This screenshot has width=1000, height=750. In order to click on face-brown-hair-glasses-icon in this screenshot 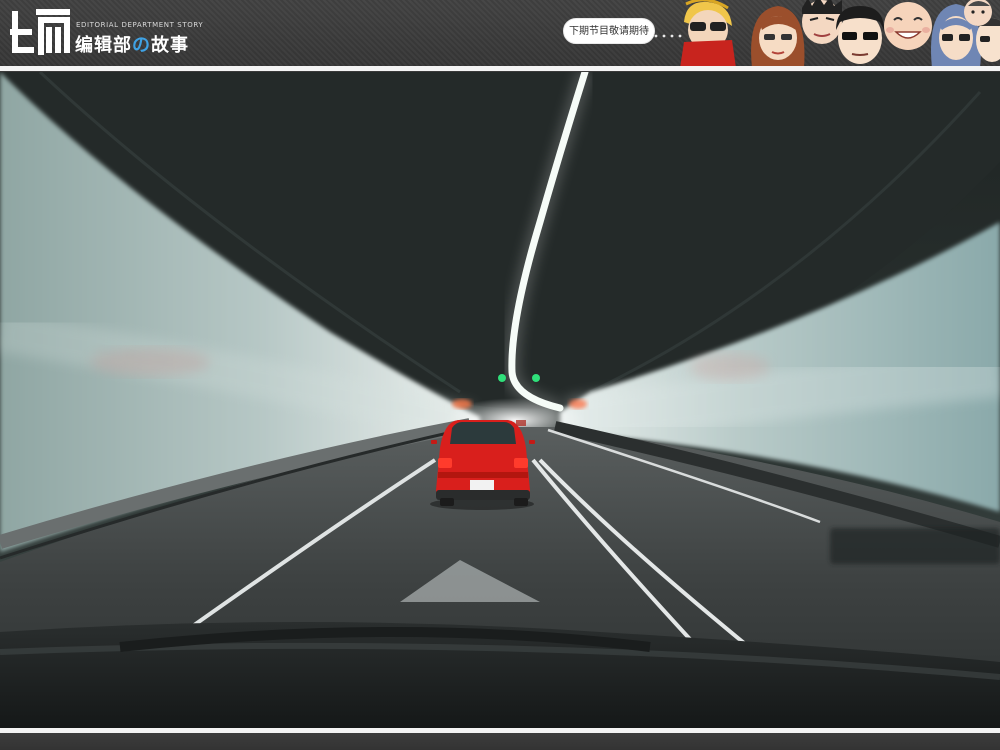, I will do `click(778, 37)`.